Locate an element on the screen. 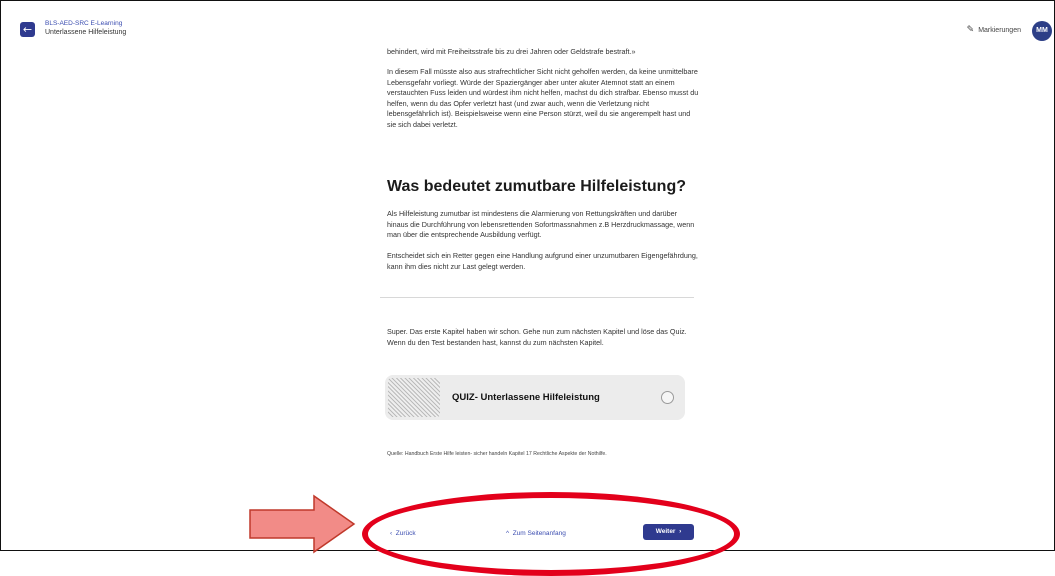  quiz-status-radio is located at coordinates (667, 397).